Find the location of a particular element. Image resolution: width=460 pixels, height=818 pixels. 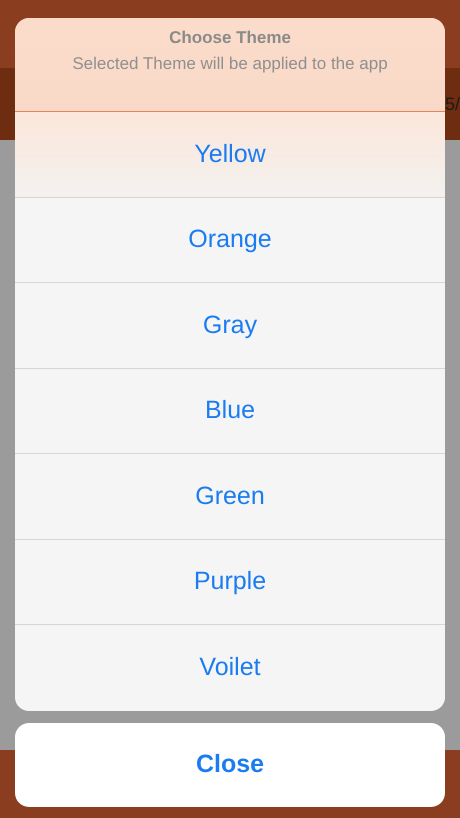

sheet-title: Choose Theme is located at coordinates (230, 38).